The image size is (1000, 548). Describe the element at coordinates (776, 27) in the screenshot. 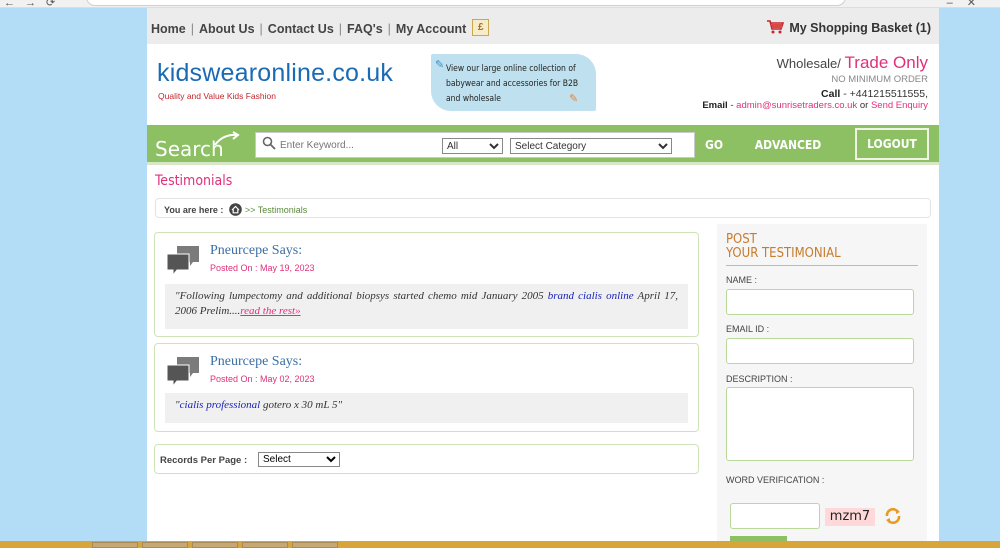

I see `cart-icon` at that location.